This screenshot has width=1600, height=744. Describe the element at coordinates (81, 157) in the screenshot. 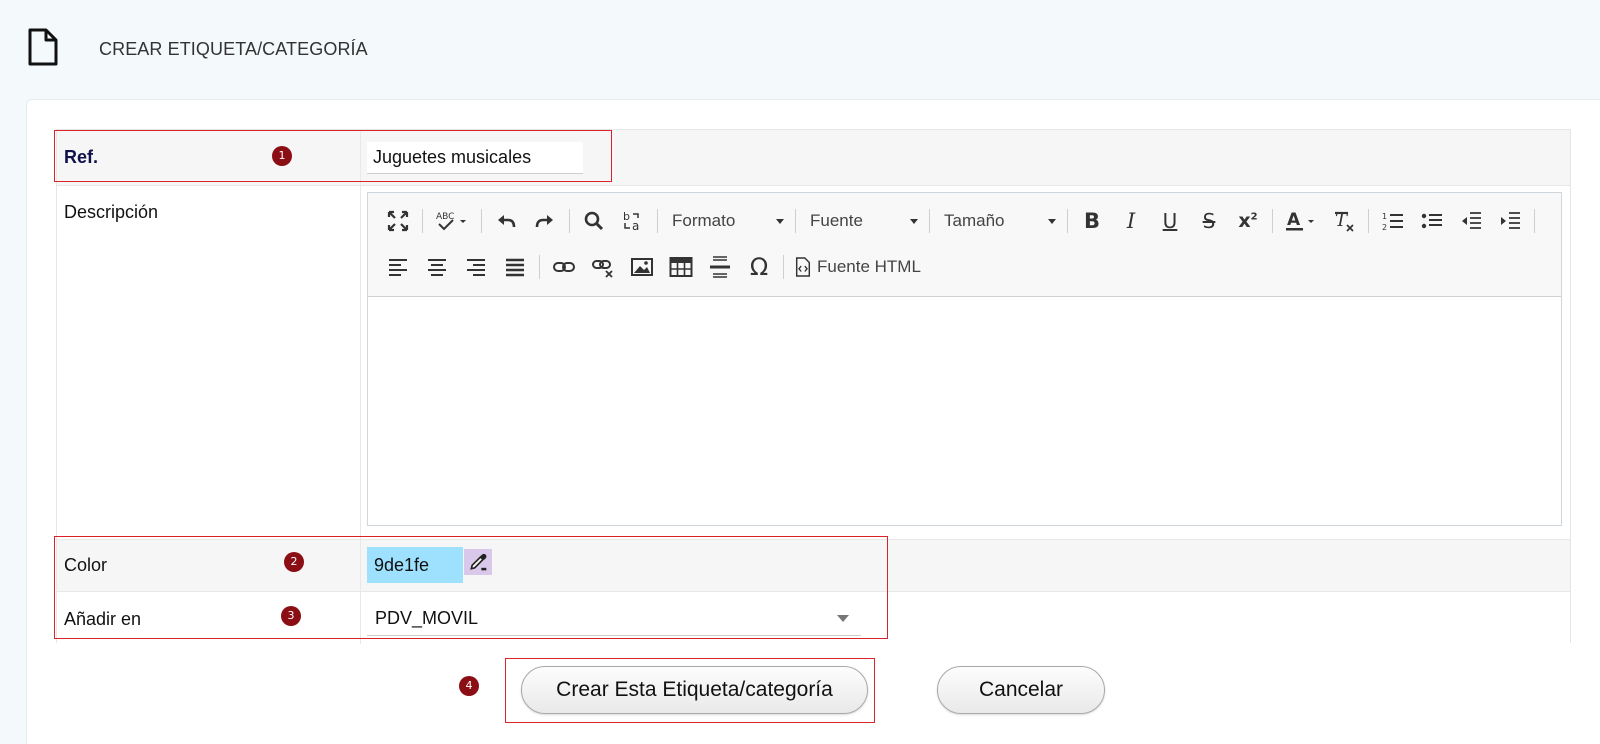

I see `ref-label: Ref.` at that location.